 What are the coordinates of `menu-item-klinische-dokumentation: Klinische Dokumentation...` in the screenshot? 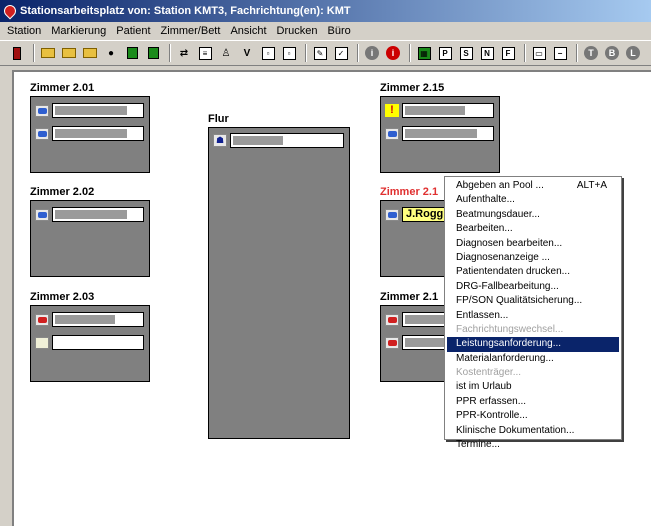 It's located at (533, 431).